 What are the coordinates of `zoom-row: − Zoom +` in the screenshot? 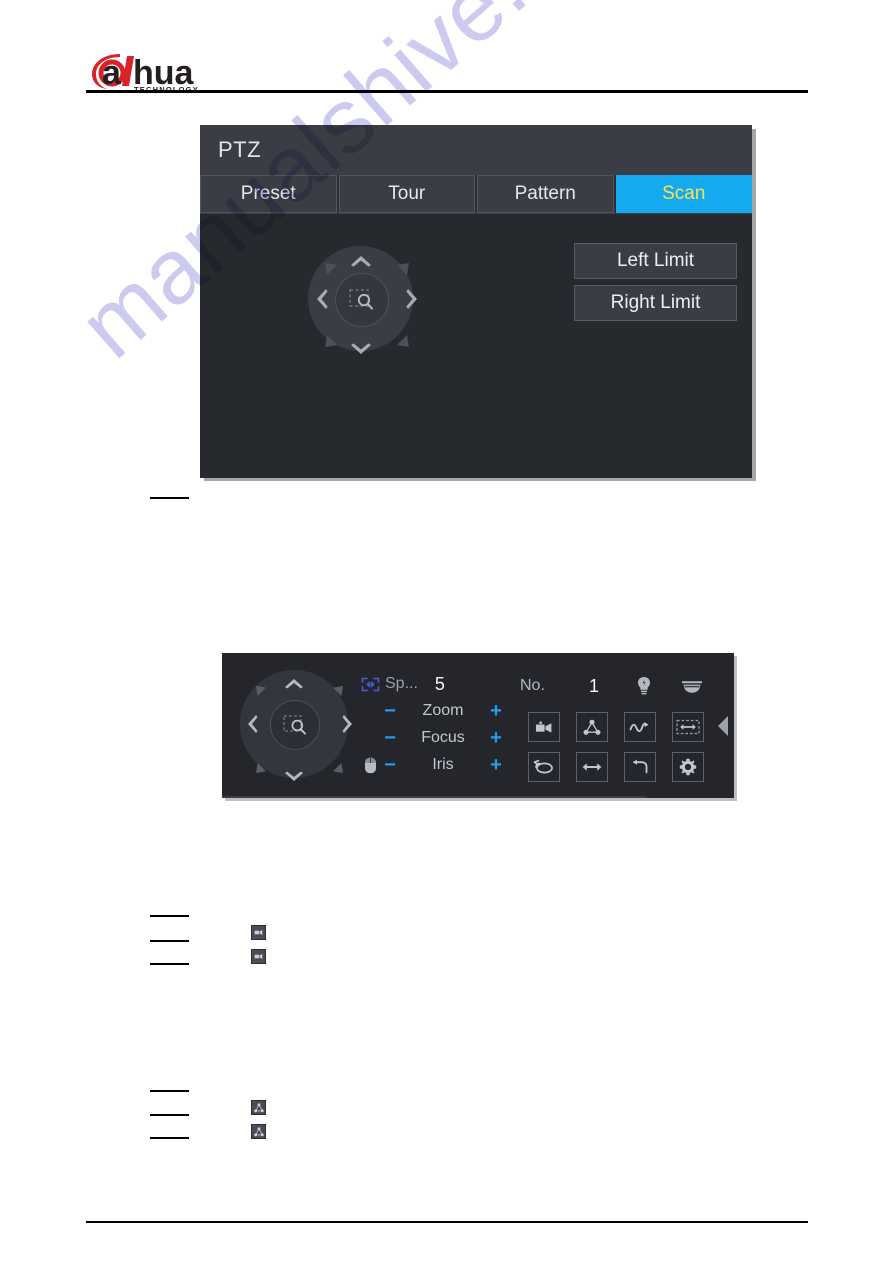 It's located at (432, 711).